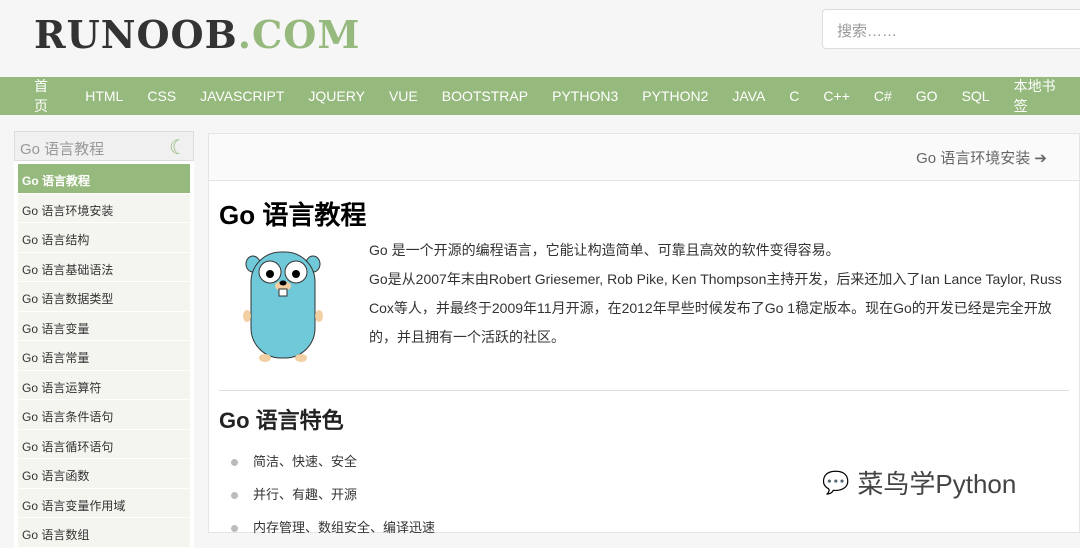 The image size is (1080, 548). I want to click on sidebar-item: Go 语言条件语句, so click(104, 415).